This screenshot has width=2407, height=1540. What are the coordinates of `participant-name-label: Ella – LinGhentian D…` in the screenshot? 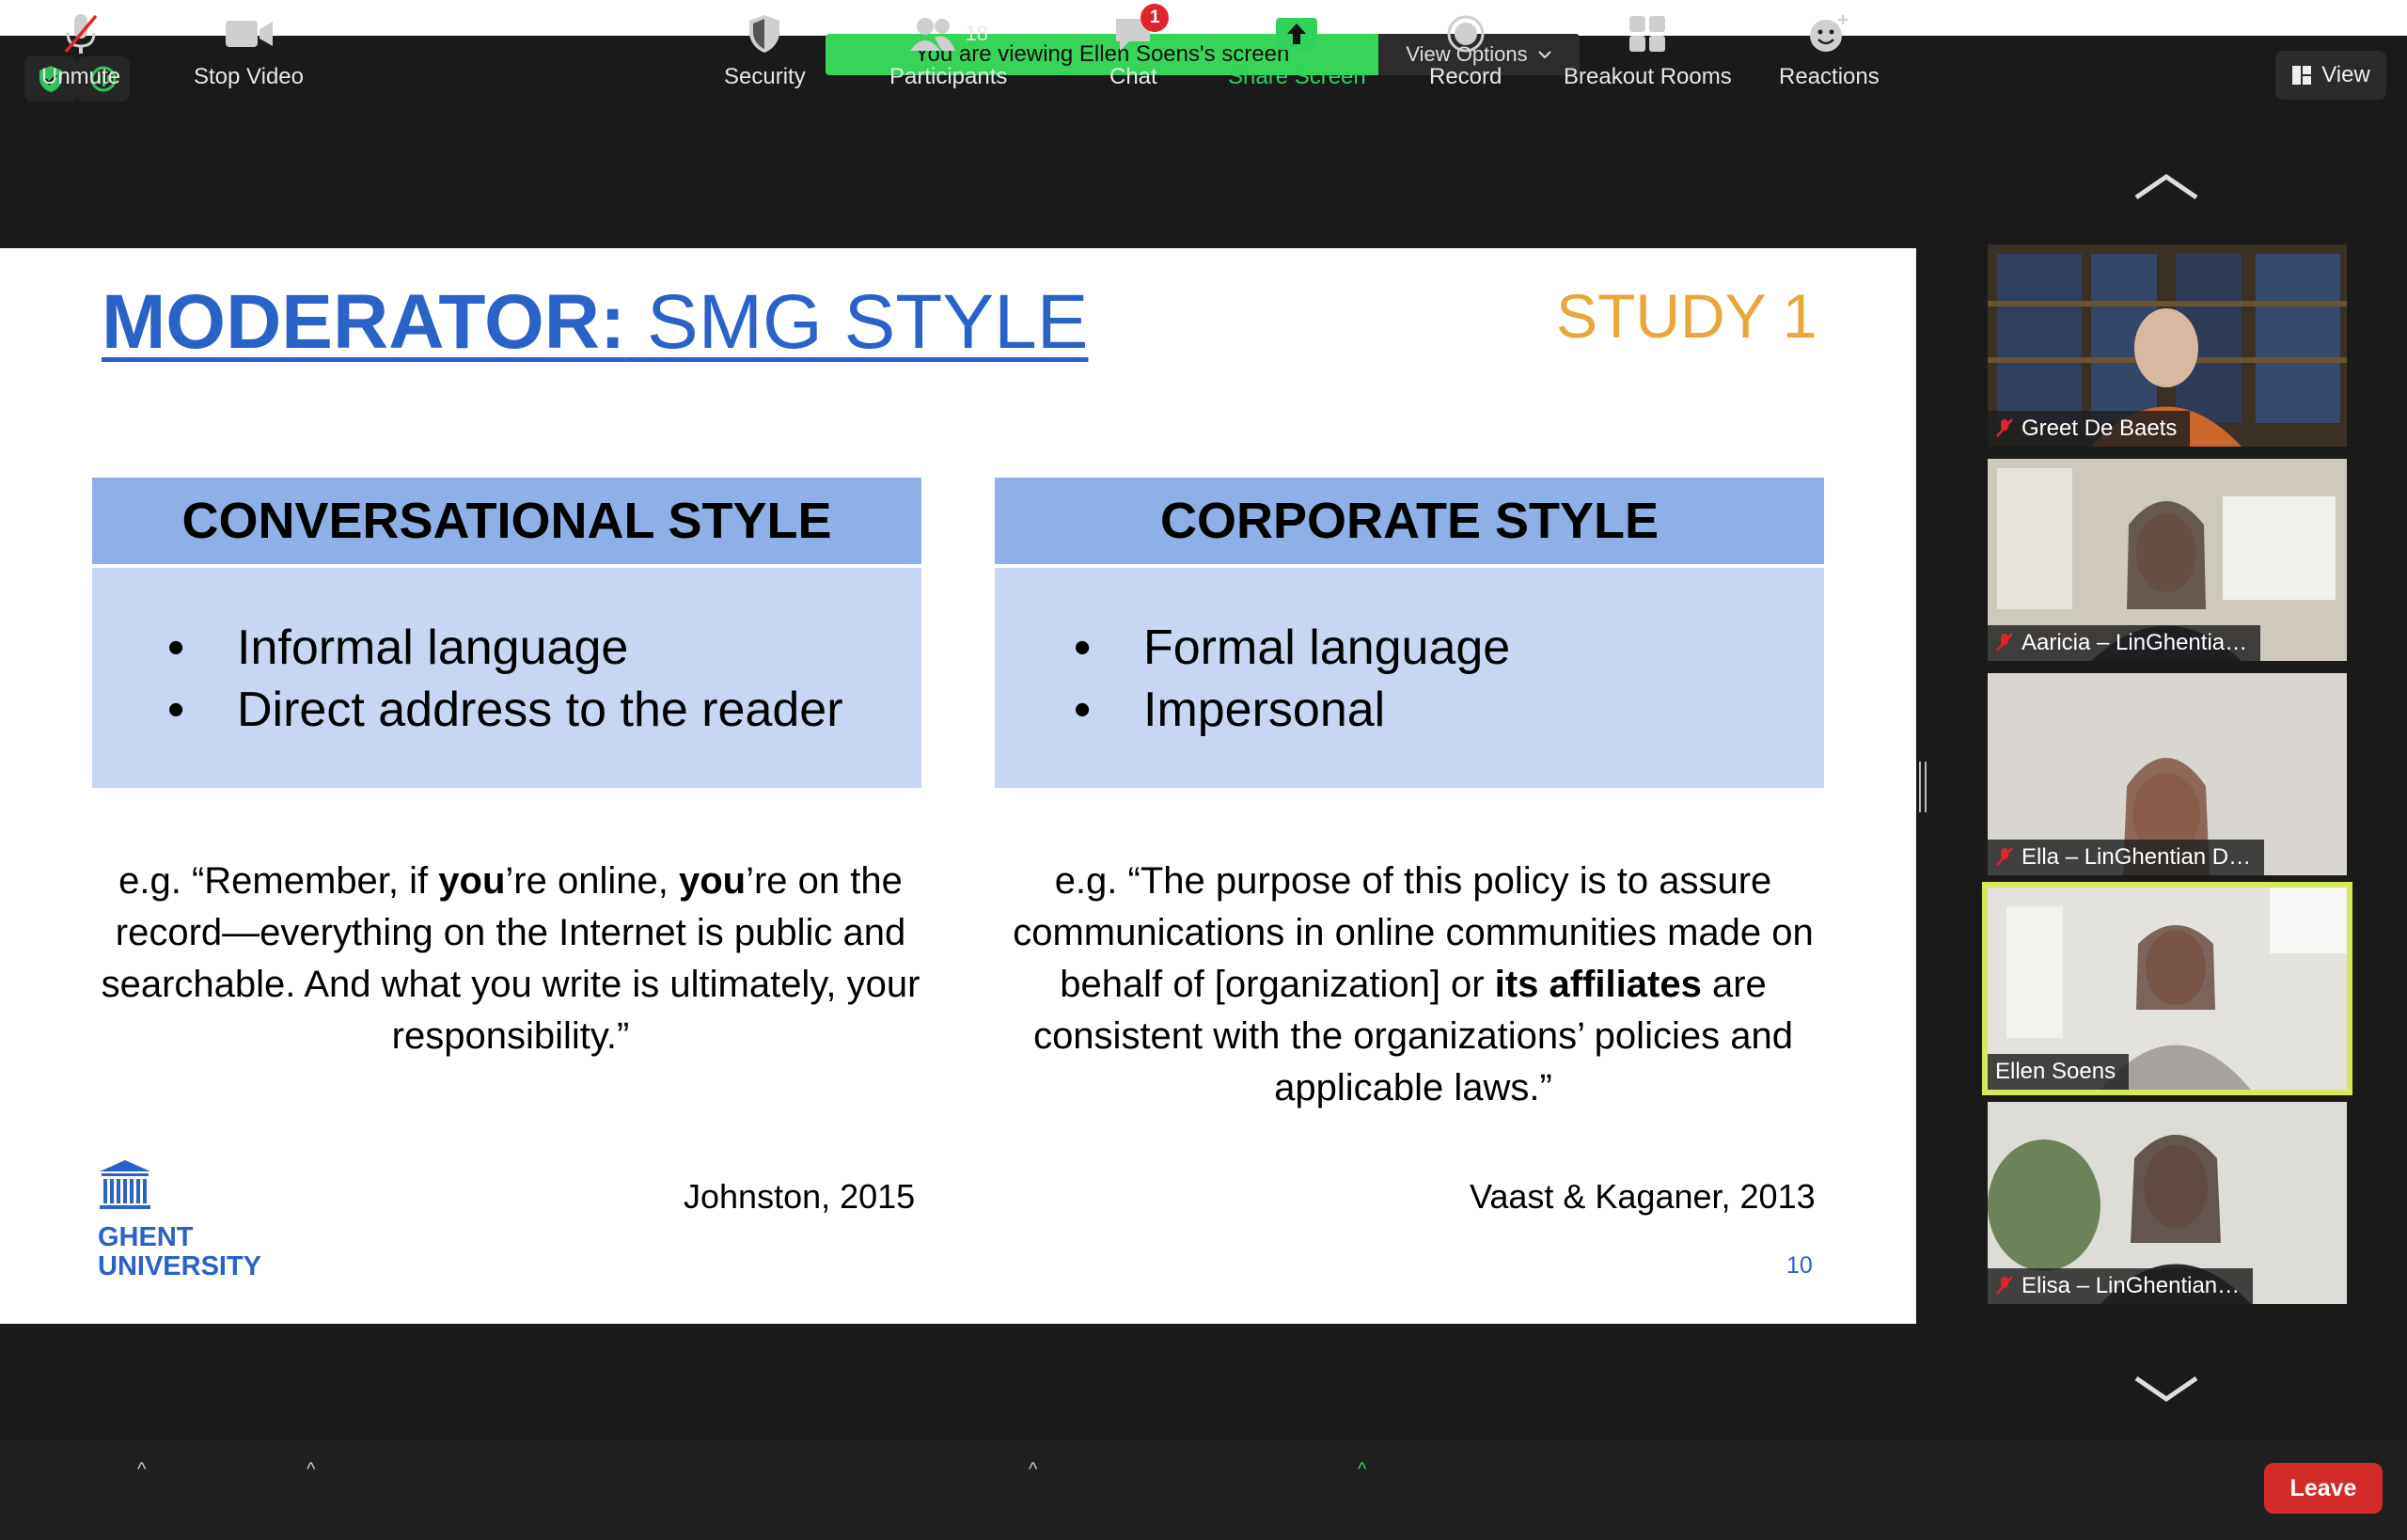 It's located at (2126, 857).